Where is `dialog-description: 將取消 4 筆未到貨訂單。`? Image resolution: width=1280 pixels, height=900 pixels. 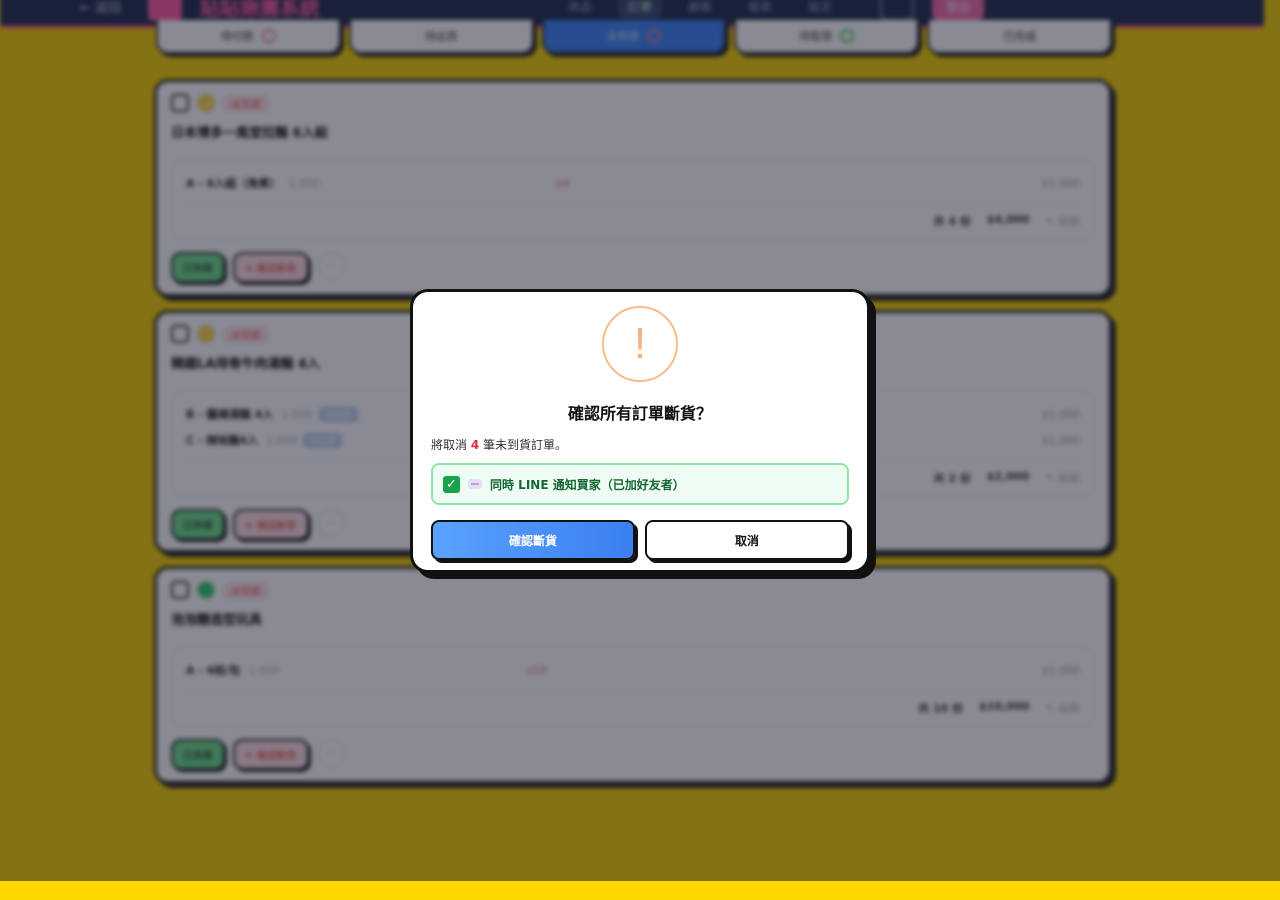 dialog-description: 將取消 4 筆未到貨訂單。 is located at coordinates (640, 444).